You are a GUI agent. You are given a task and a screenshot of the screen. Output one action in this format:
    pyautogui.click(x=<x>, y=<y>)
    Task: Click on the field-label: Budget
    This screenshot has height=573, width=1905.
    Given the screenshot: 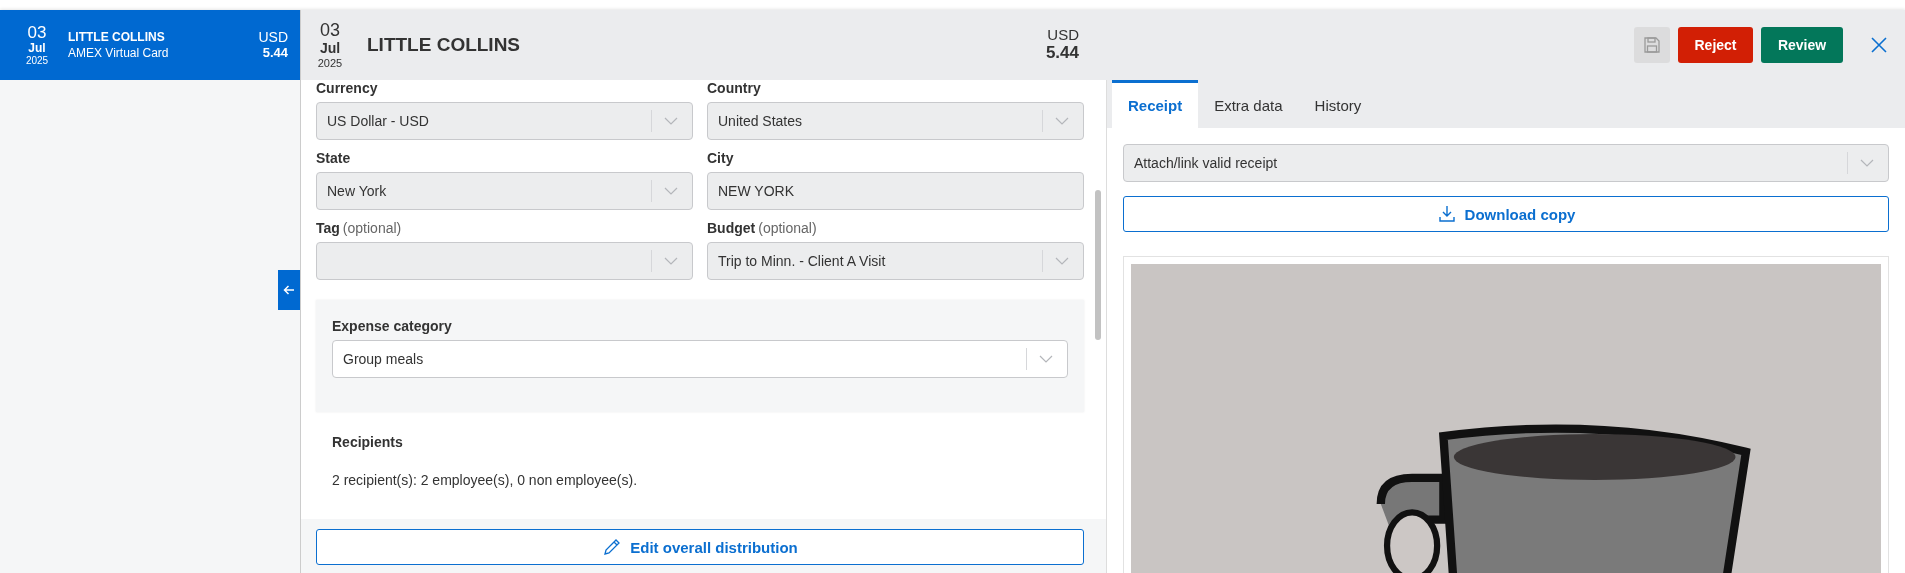 What is the action you would take?
    pyautogui.click(x=731, y=228)
    